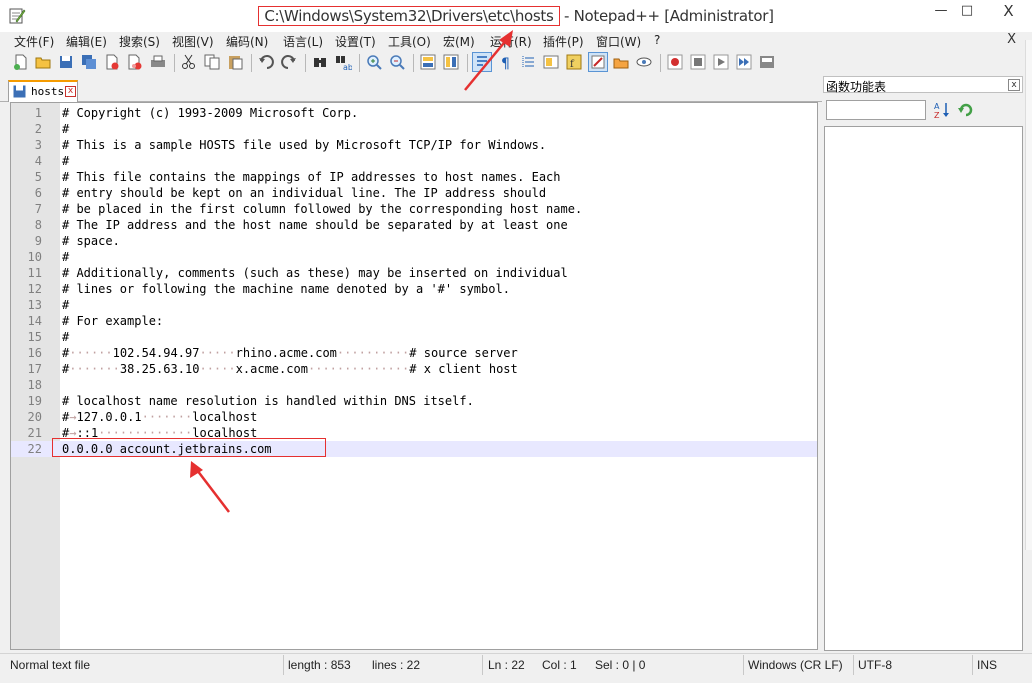 Image resolution: width=1032 pixels, height=683 pixels. Describe the element at coordinates (189, 62) in the screenshot. I see `cut-icon` at that location.